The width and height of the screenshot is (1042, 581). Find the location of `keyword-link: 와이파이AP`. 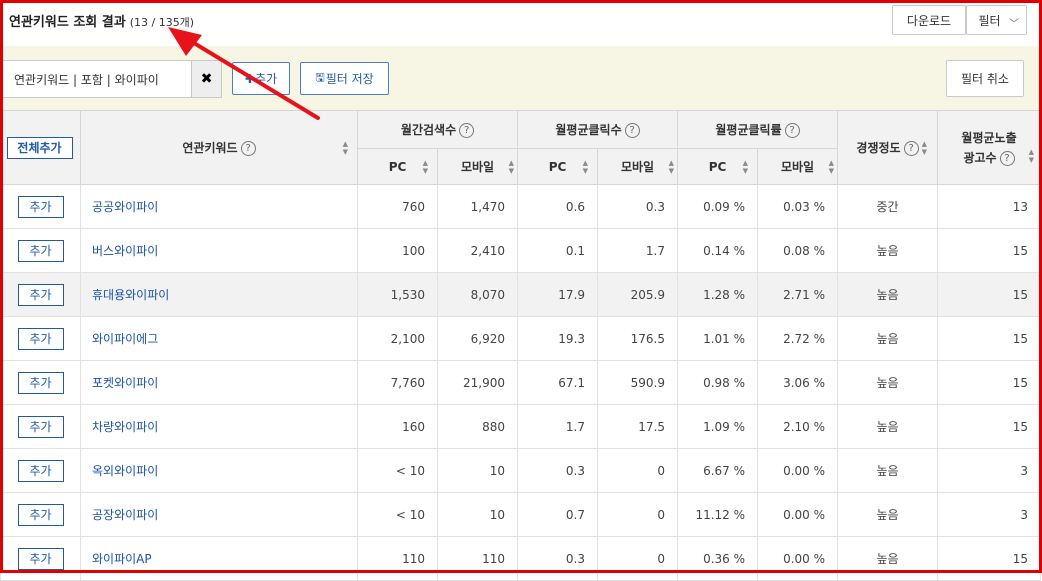

keyword-link: 와이파이AP is located at coordinates (219, 558).